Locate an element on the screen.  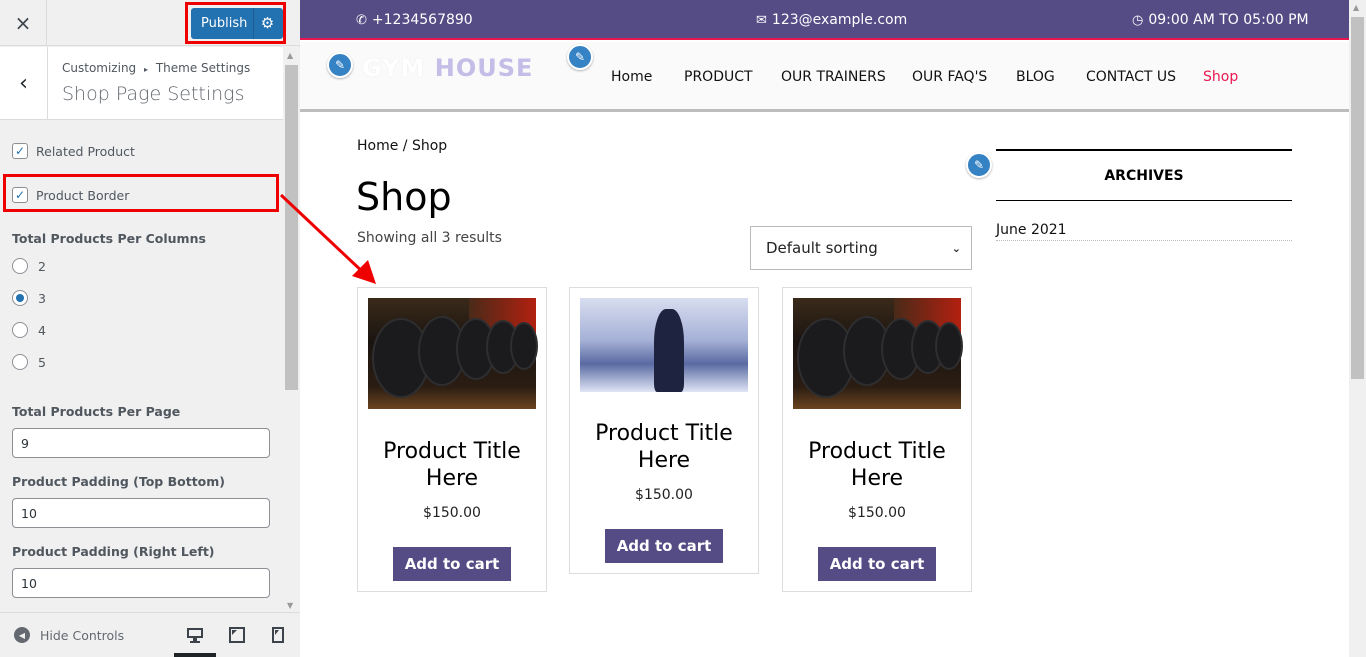
widget-bottom-rule is located at coordinates (1144, 200).